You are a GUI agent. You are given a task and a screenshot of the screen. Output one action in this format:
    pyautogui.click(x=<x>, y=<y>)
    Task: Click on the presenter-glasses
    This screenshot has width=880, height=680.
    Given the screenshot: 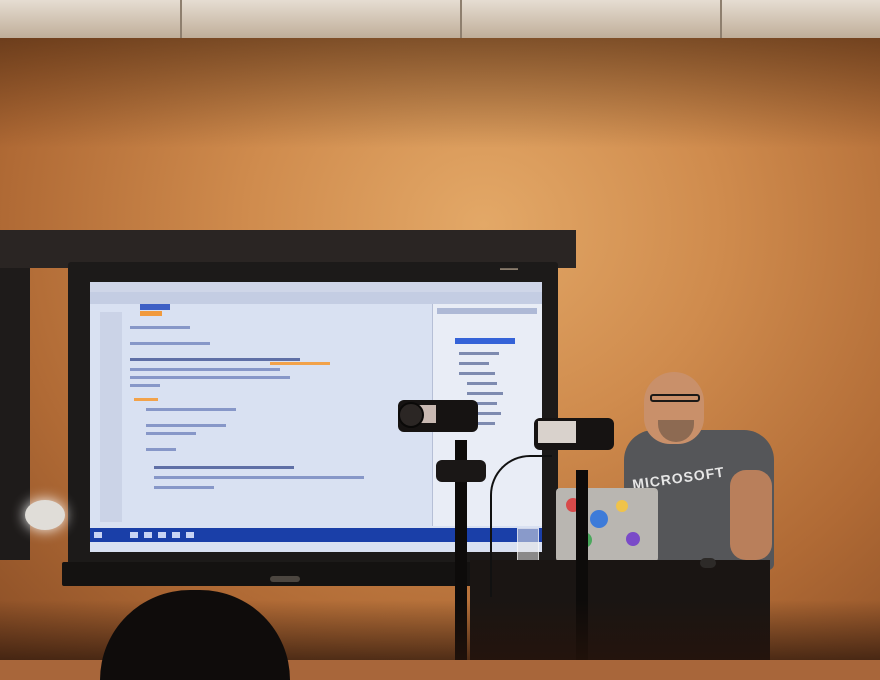 What is the action you would take?
    pyautogui.click(x=675, y=398)
    